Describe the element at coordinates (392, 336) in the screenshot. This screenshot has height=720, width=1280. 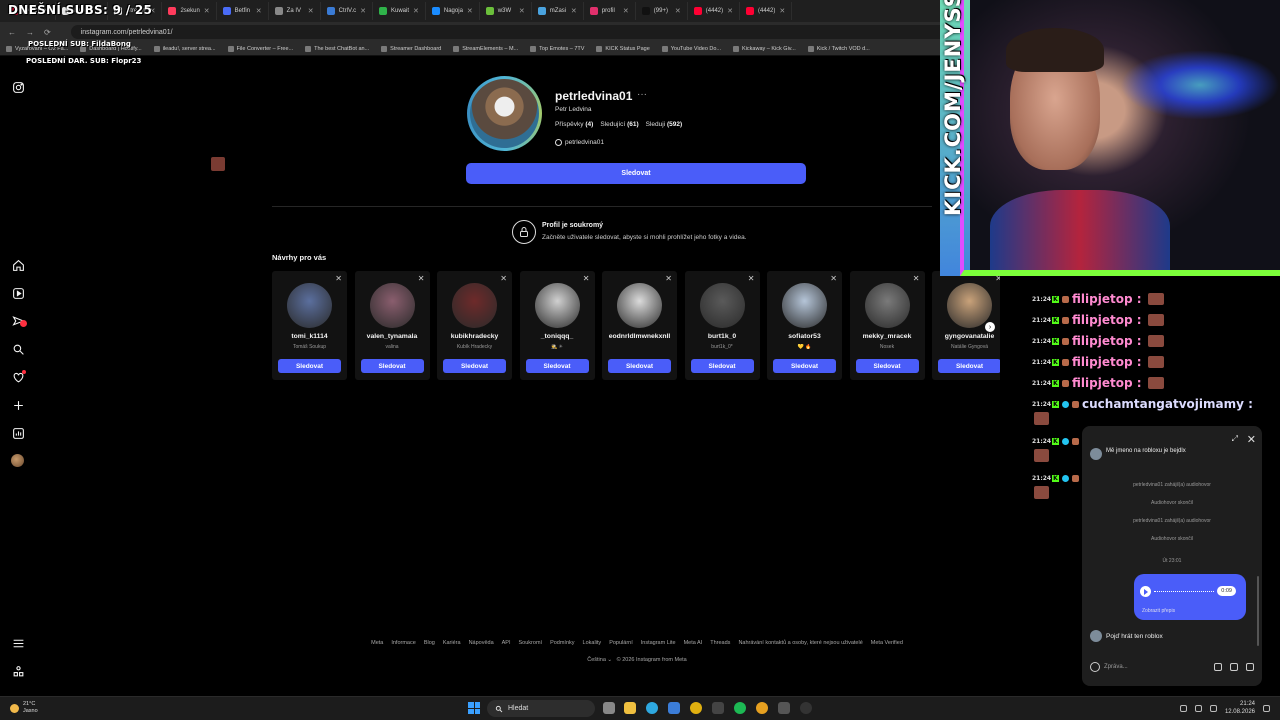
I see `suggestion-username: valen_tynamala` at that location.